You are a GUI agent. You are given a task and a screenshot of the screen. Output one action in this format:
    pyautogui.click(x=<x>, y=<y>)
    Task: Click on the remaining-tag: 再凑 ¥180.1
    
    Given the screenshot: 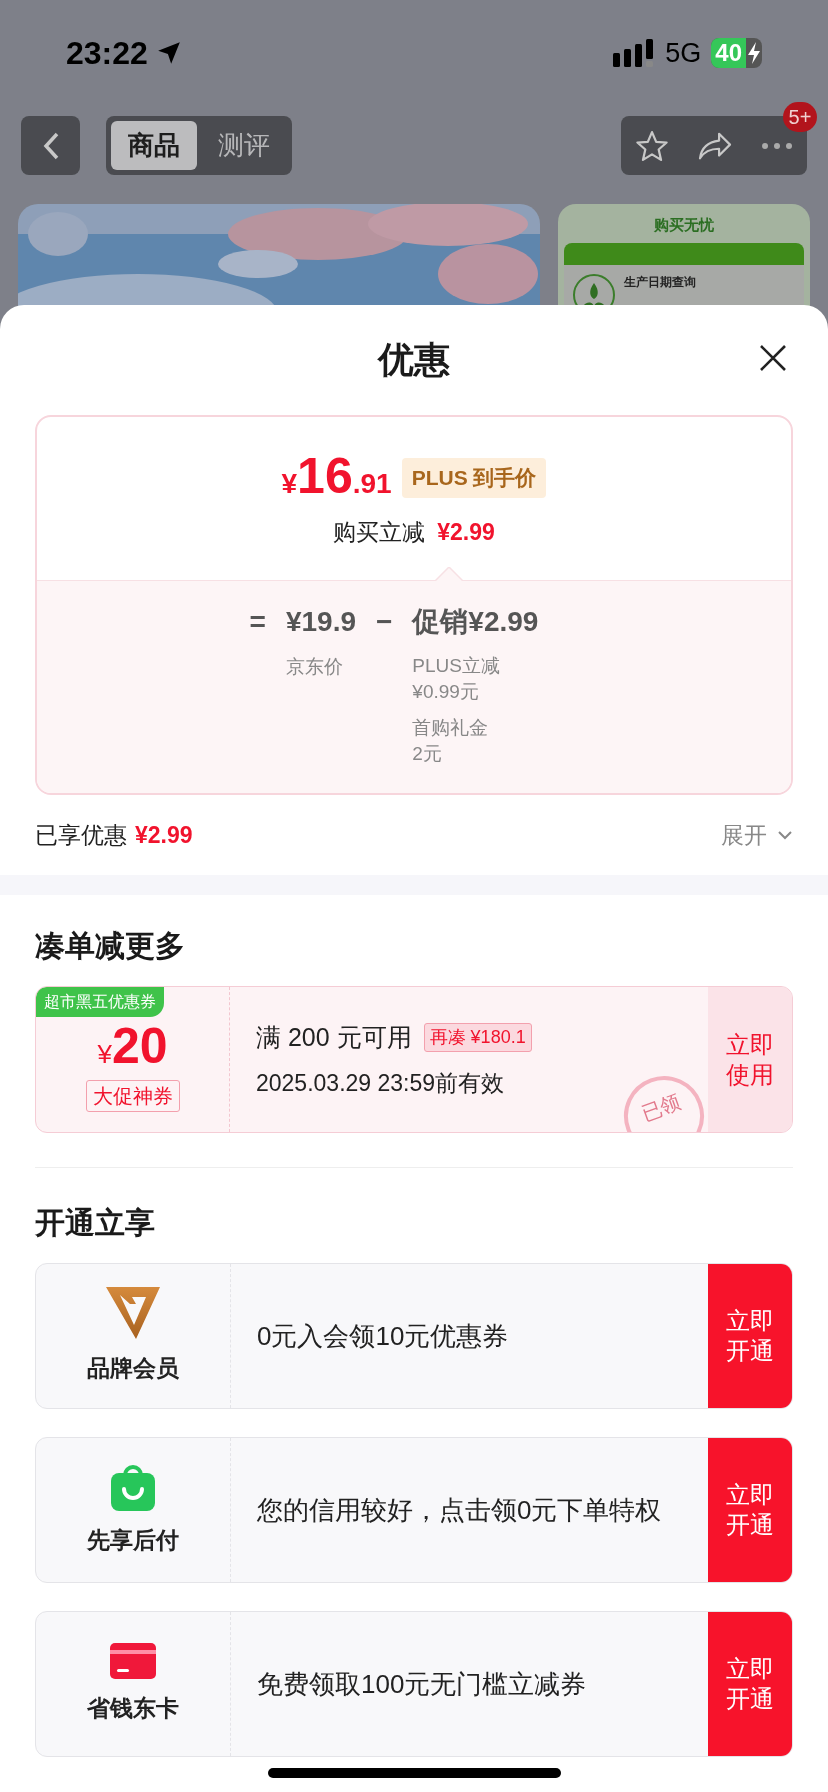 What is the action you would take?
    pyautogui.click(x=477, y=1037)
    